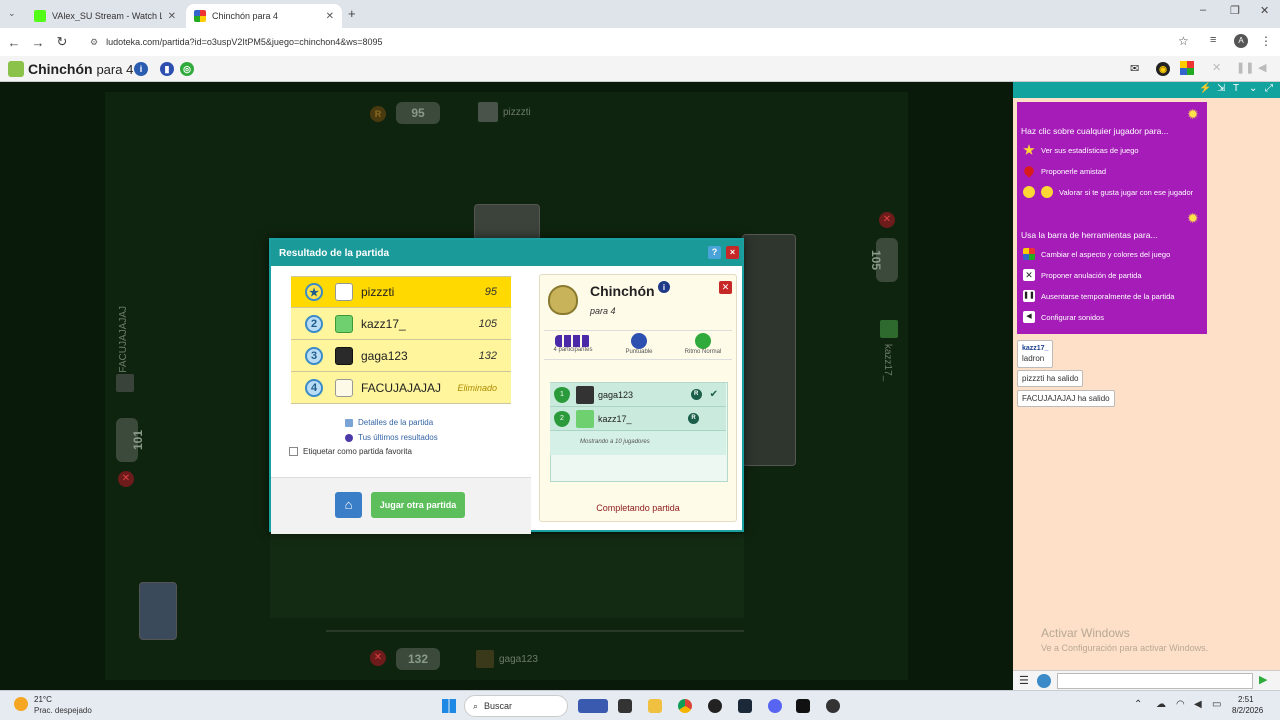  Describe the element at coordinates (1161, 704) in the screenshot. I see `cloud-icon: ☁` at that location.